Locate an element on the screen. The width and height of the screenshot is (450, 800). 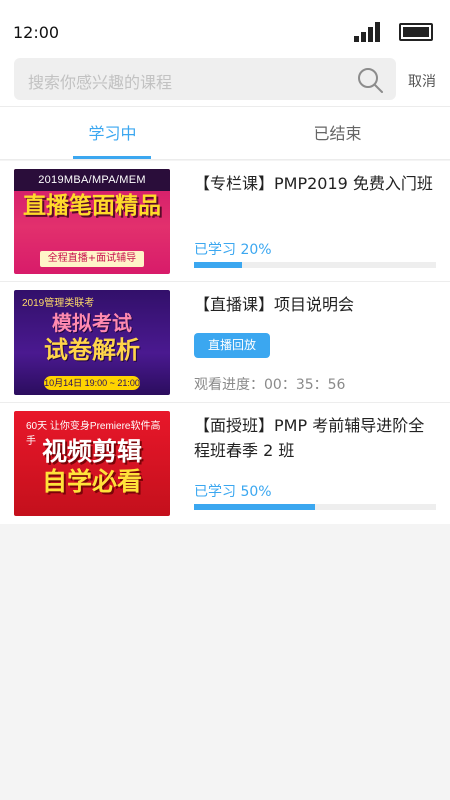
search-icon is located at coordinates (370, 80).